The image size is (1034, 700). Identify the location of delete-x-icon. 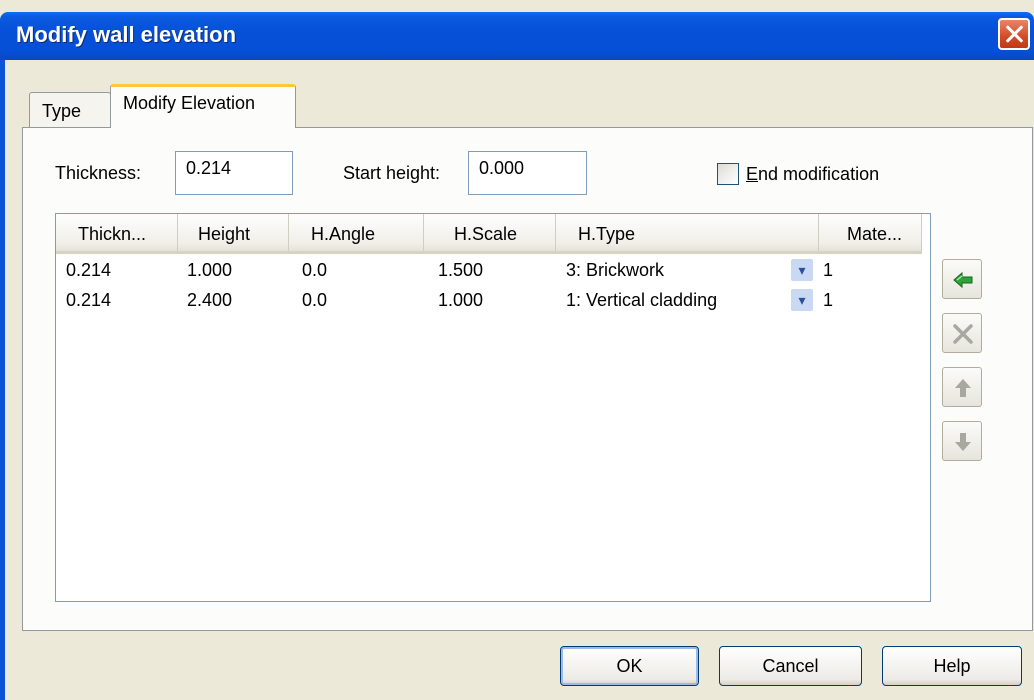
(963, 334).